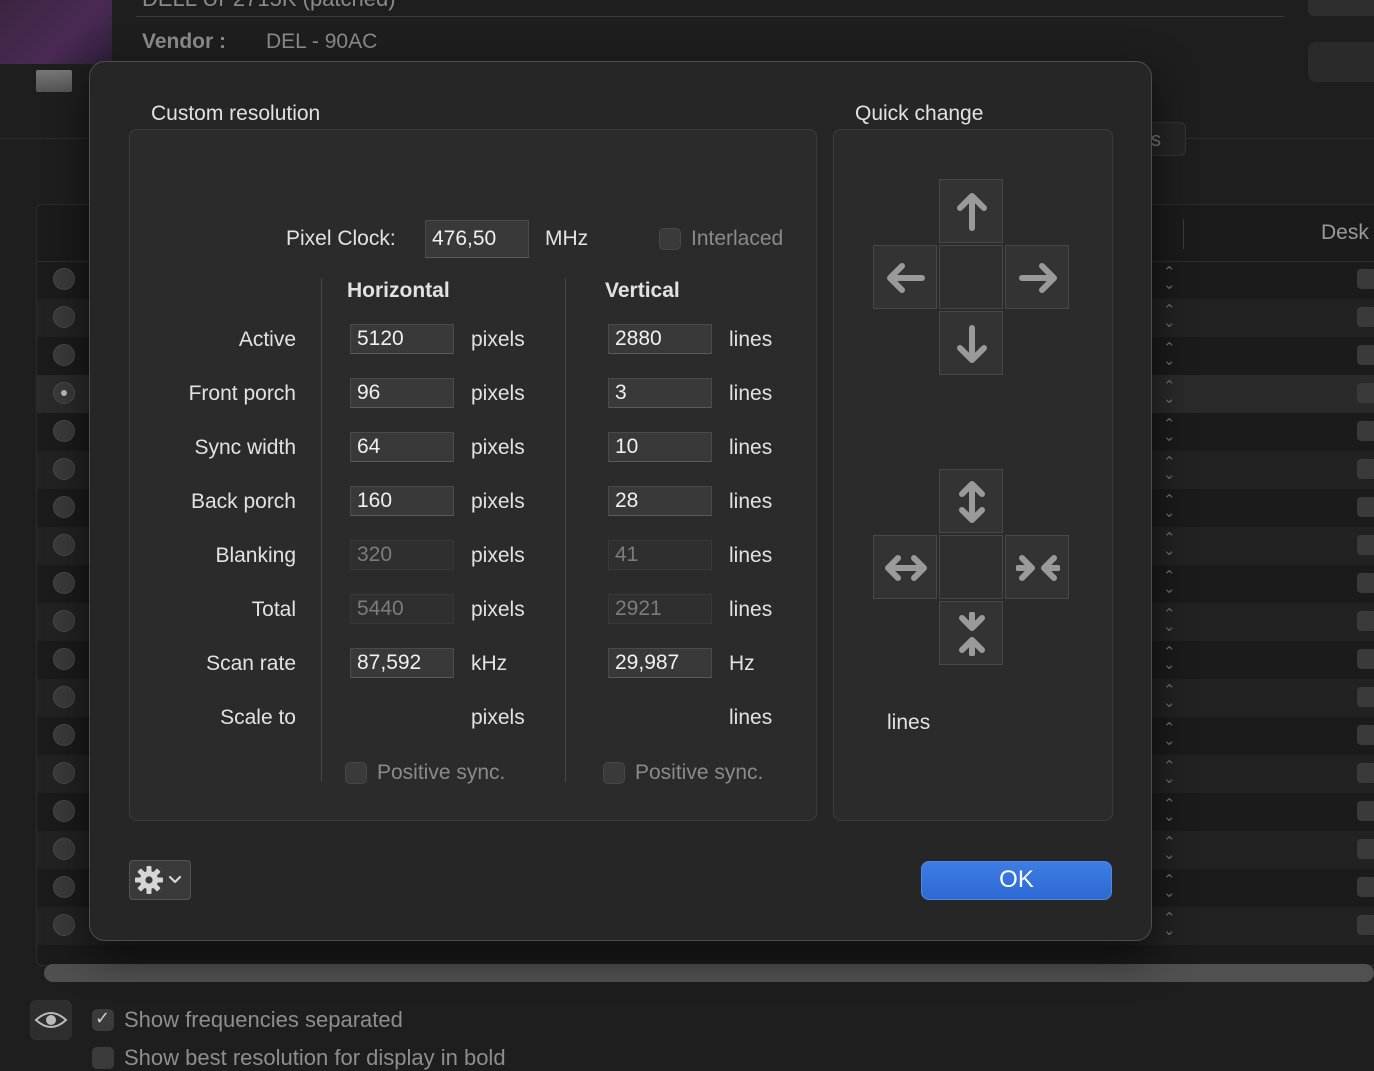 The width and height of the screenshot is (1374, 1071). What do you see at coordinates (660, 447) in the screenshot?
I see `sync-width-vertical-input` at bounding box center [660, 447].